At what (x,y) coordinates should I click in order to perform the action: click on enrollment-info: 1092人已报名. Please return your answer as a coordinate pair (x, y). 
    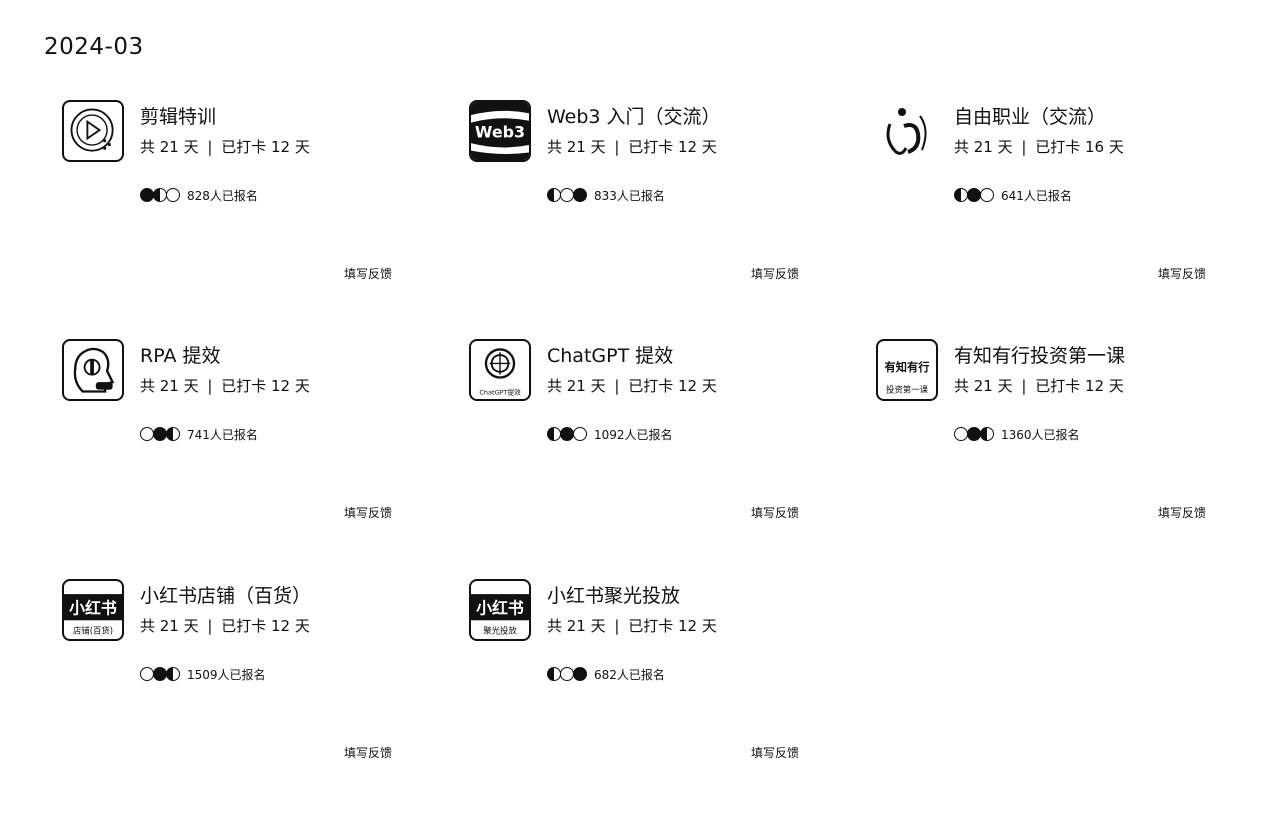
    Looking at the image, I should click on (610, 434).